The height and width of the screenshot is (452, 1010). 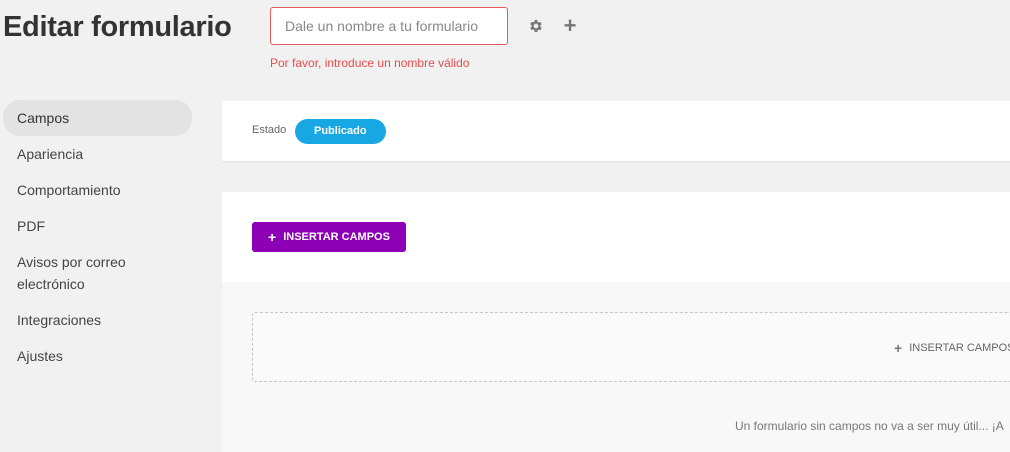 I want to click on gear-icon, so click(x=536, y=26).